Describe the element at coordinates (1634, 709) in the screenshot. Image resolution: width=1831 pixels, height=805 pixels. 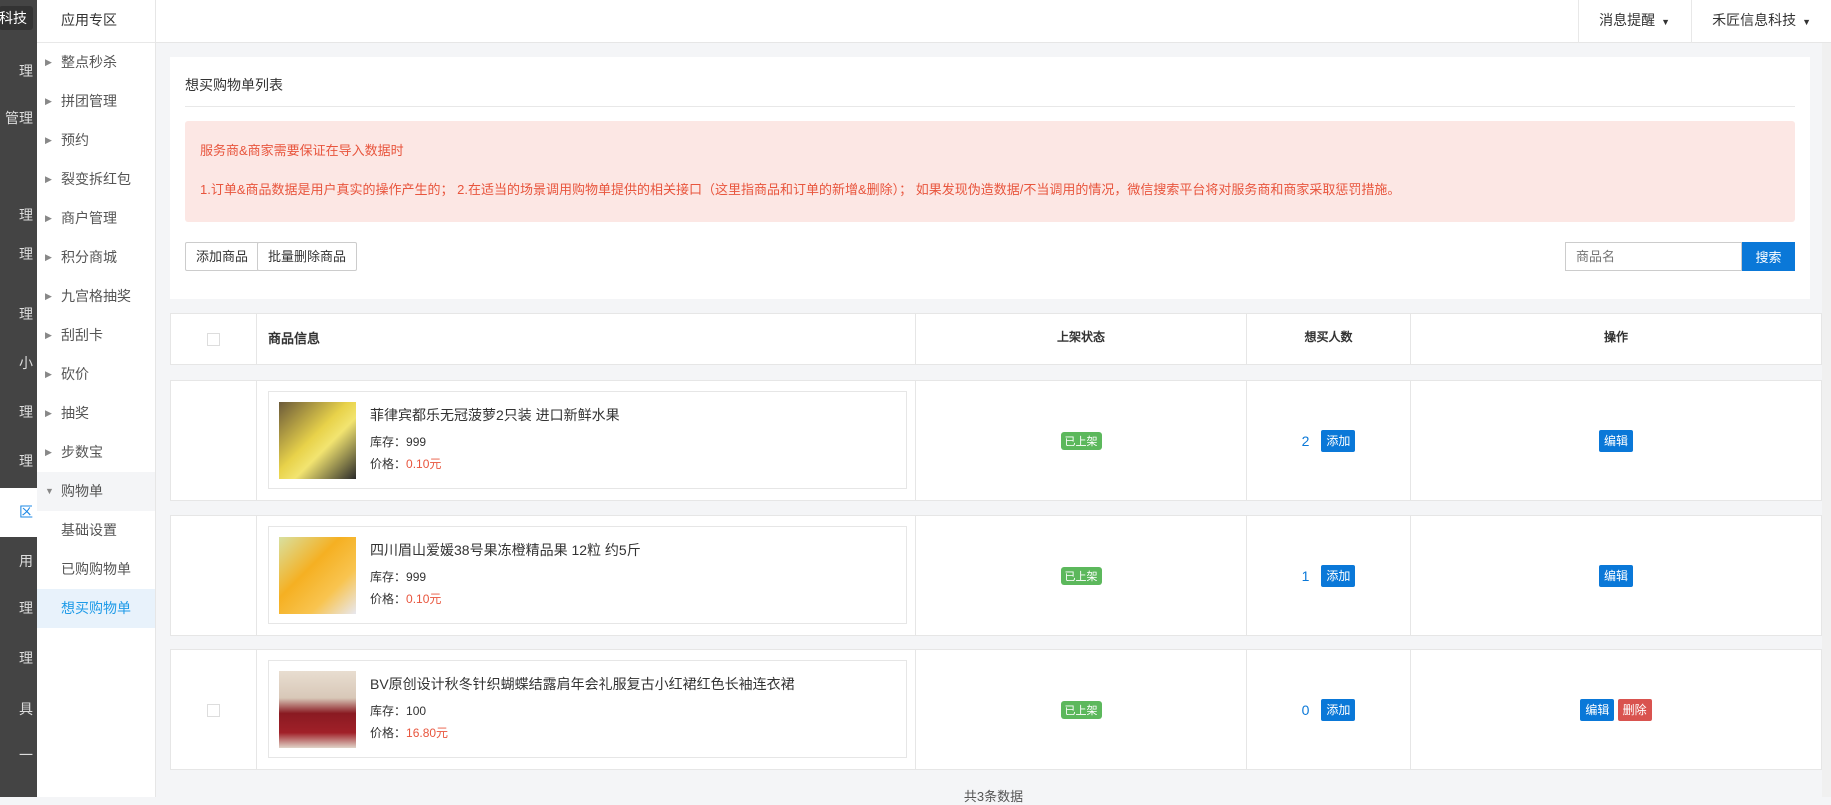
I see `delete-button: 删除` at that location.